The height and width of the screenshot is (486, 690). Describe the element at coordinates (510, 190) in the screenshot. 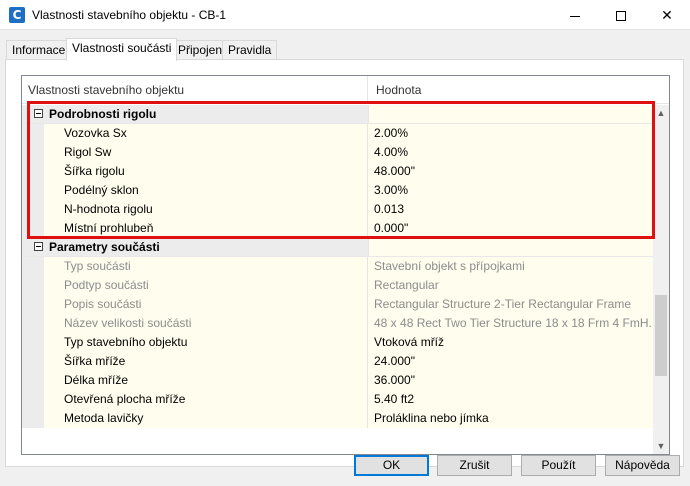

I see `property-value: 3.00%` at that location.